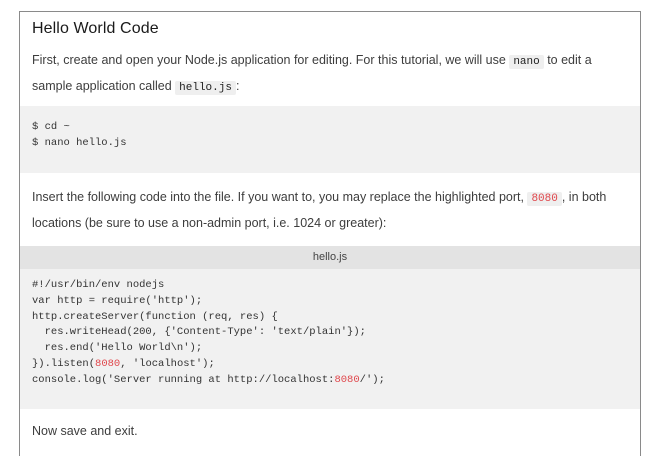 The width and height of the screenshot is (650, 456). What do you see at coordinates (544, 199) in the screenshot?
I see `inline-code-port: 8080` at bounding box center [544, 199].